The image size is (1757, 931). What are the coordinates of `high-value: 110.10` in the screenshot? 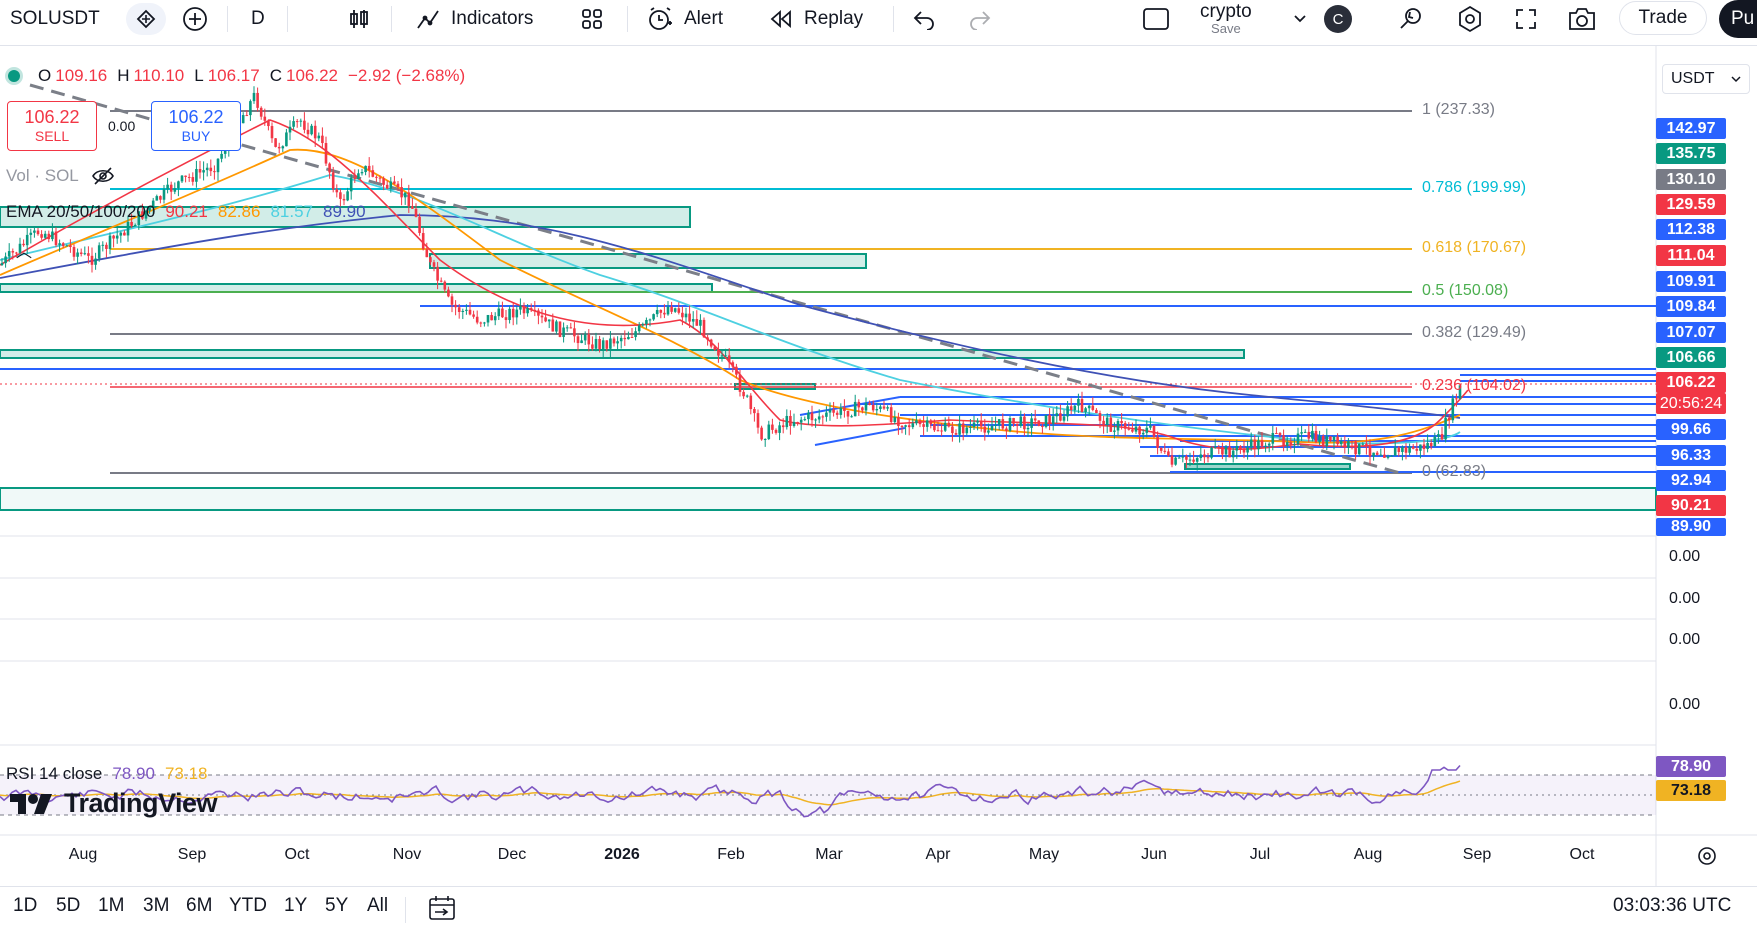 It's located at (159, 75).